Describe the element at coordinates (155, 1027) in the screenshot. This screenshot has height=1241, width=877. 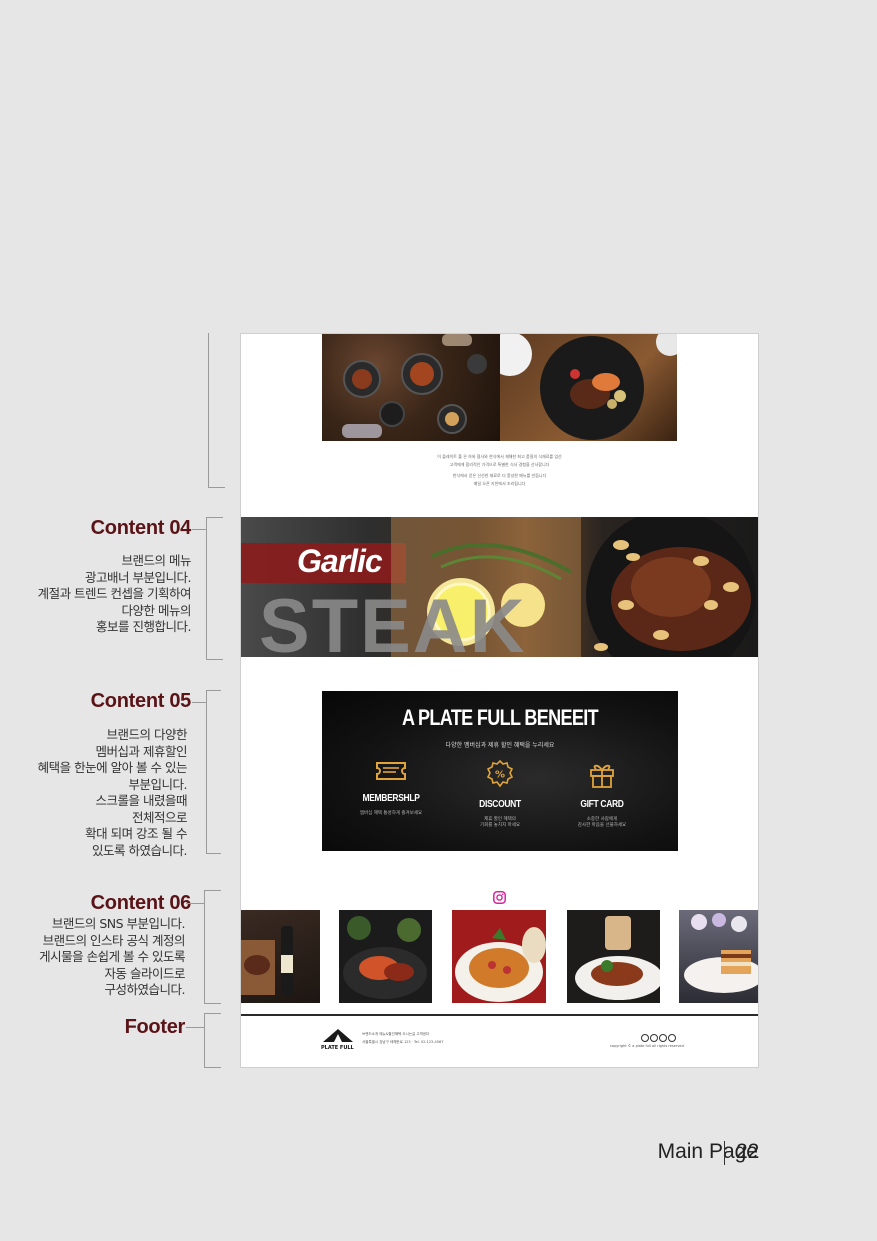
I see `annotation-title-footer: Footer` at that location.